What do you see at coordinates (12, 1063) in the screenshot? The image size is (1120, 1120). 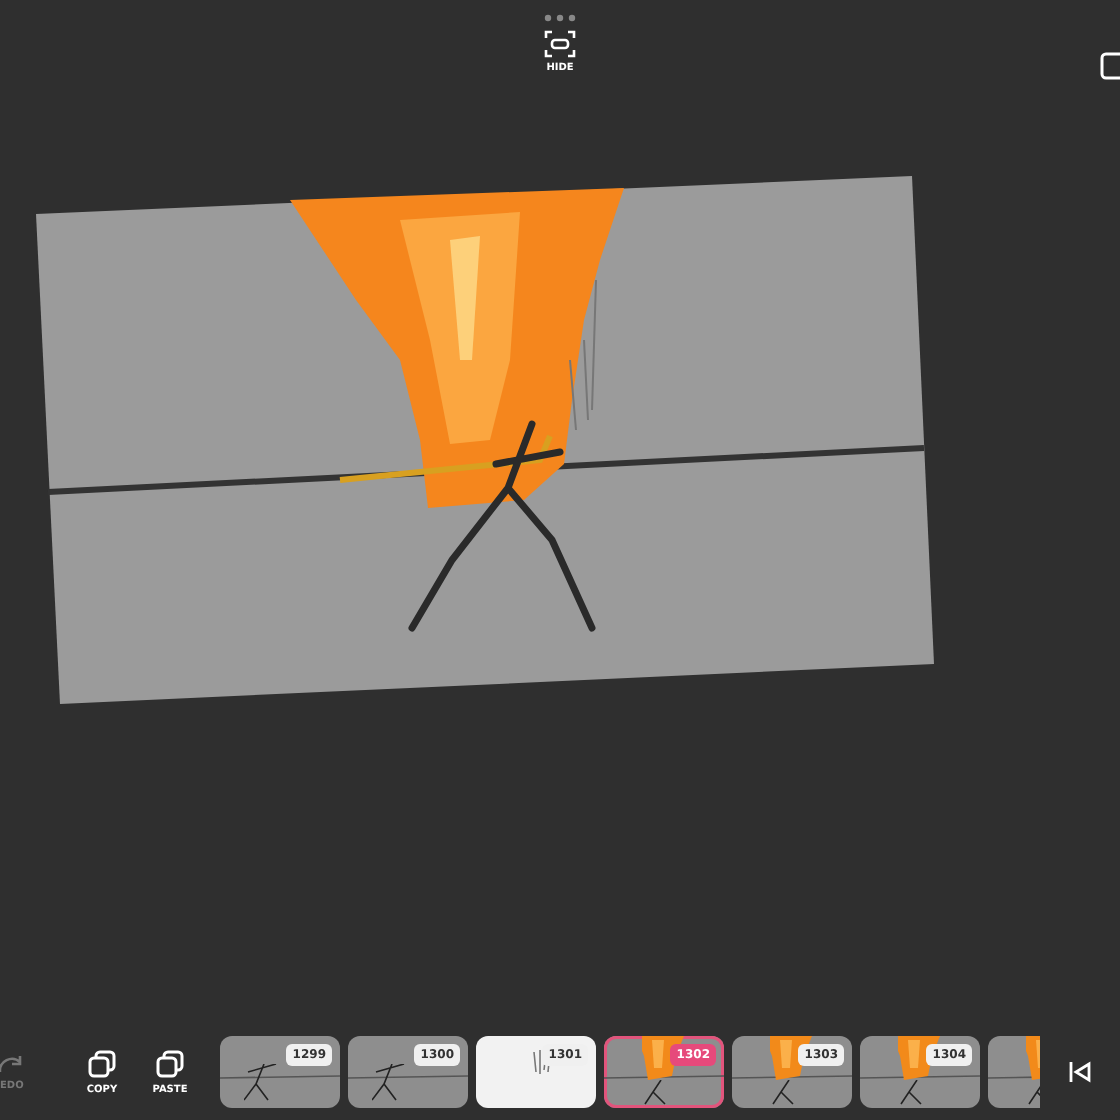 I see `redo-icon` at bounding box center [12, 1063].